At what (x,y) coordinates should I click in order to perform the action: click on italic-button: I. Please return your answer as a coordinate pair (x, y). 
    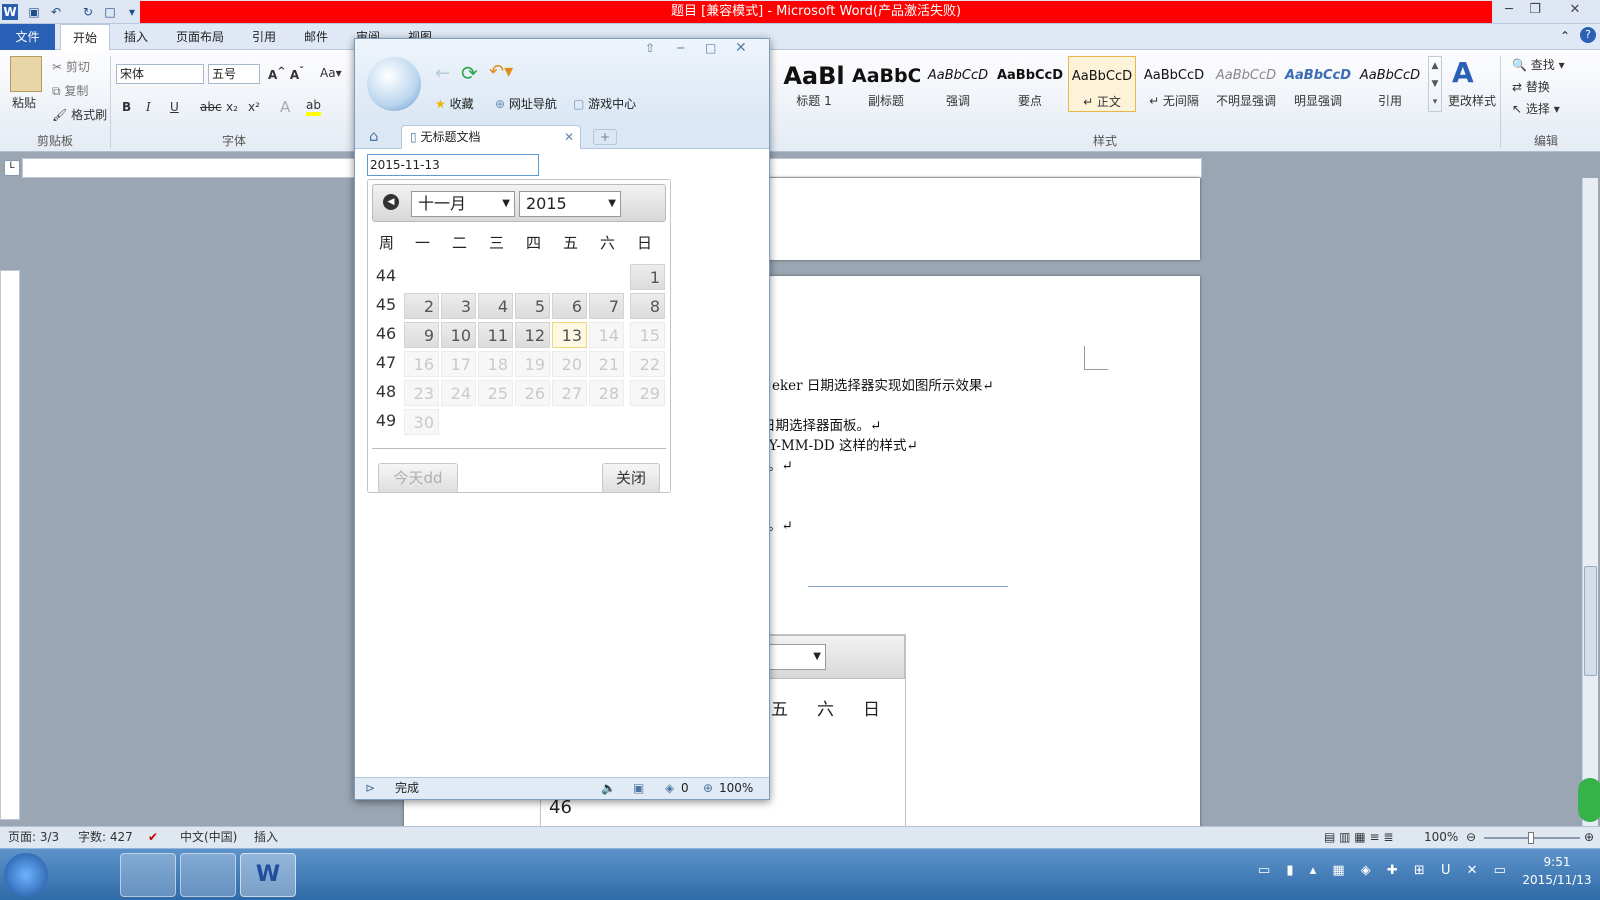
    Looking at the image, I should click on (148, 107).